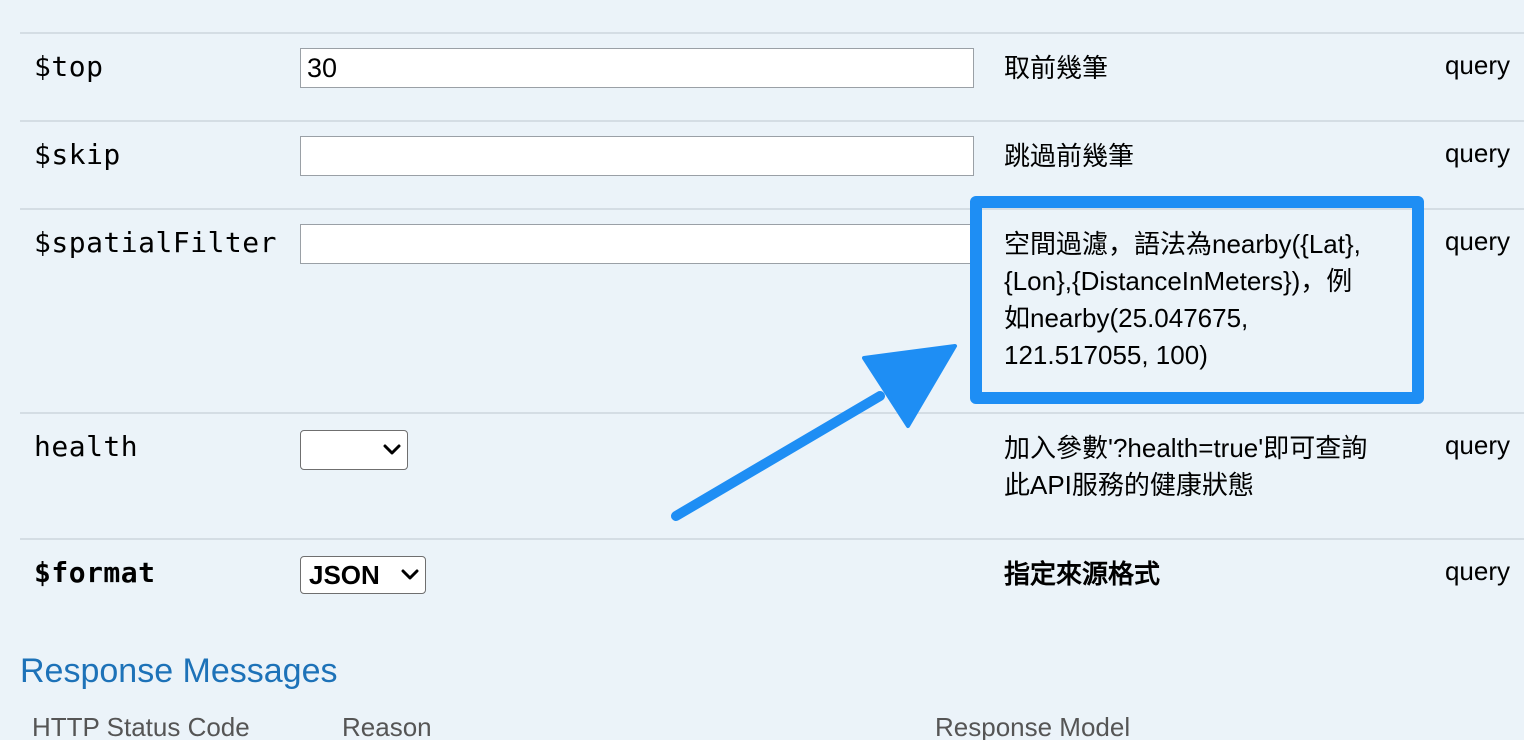  What do you see at coordinates (344, 574) in the screenshot?
I see `select-value: JSON` at bounding box center [344, 574].